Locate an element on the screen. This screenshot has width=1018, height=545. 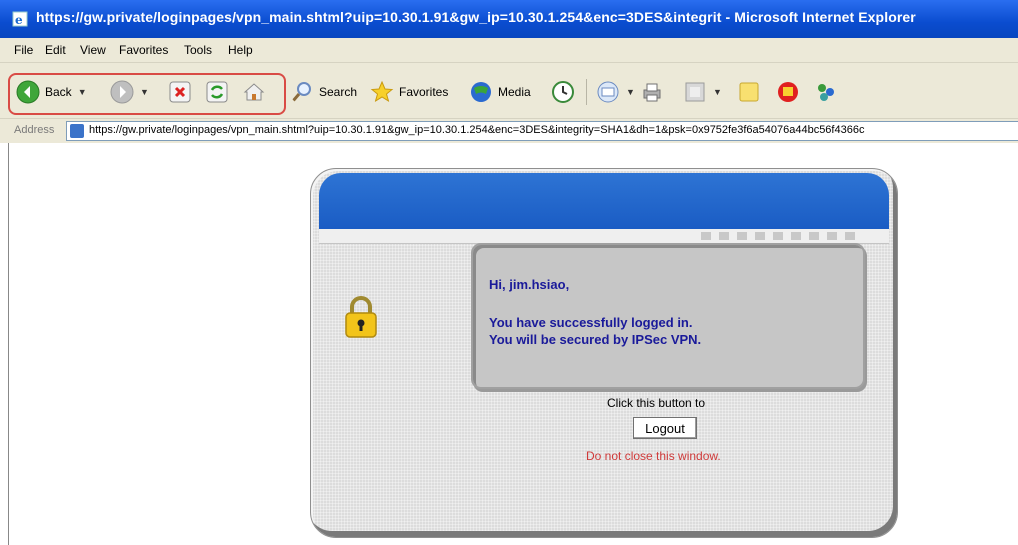
mail-button: ▼ is located at coordinates (615, 92).